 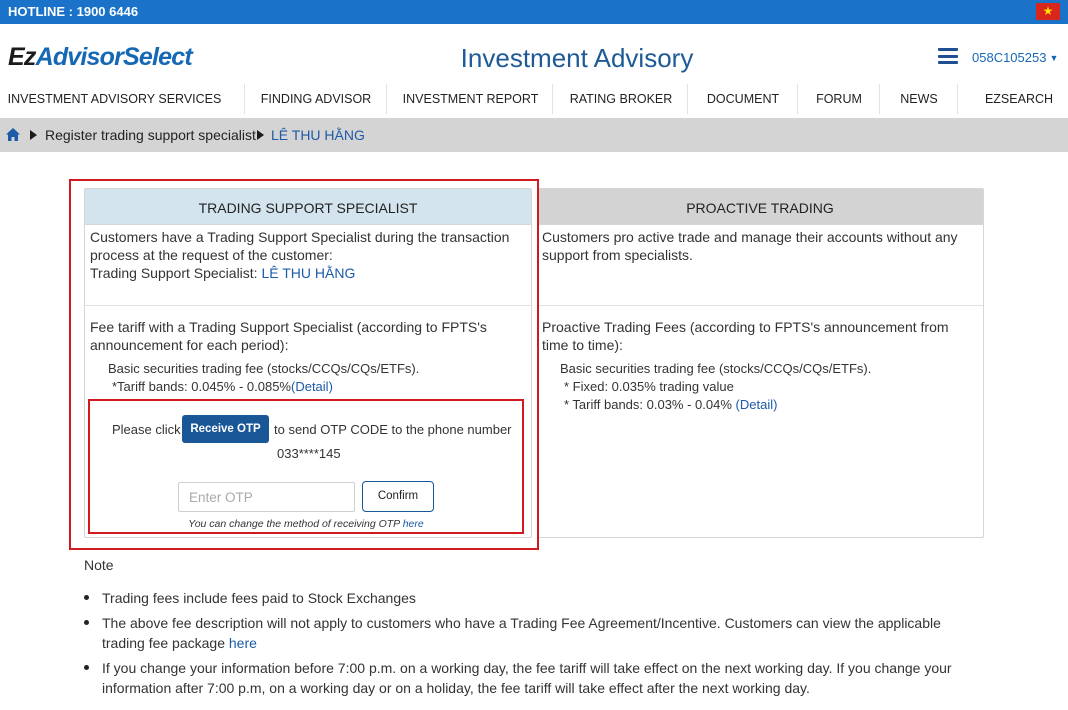 I want to click on nav-document: DOCUMENT, so click(x=743, y=99).